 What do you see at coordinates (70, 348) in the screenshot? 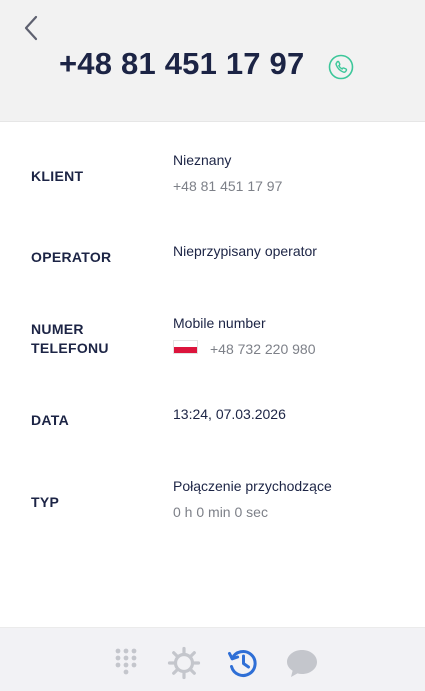
I see `phone-label-line2: TELEFONU` at bounding box center [70, 348].